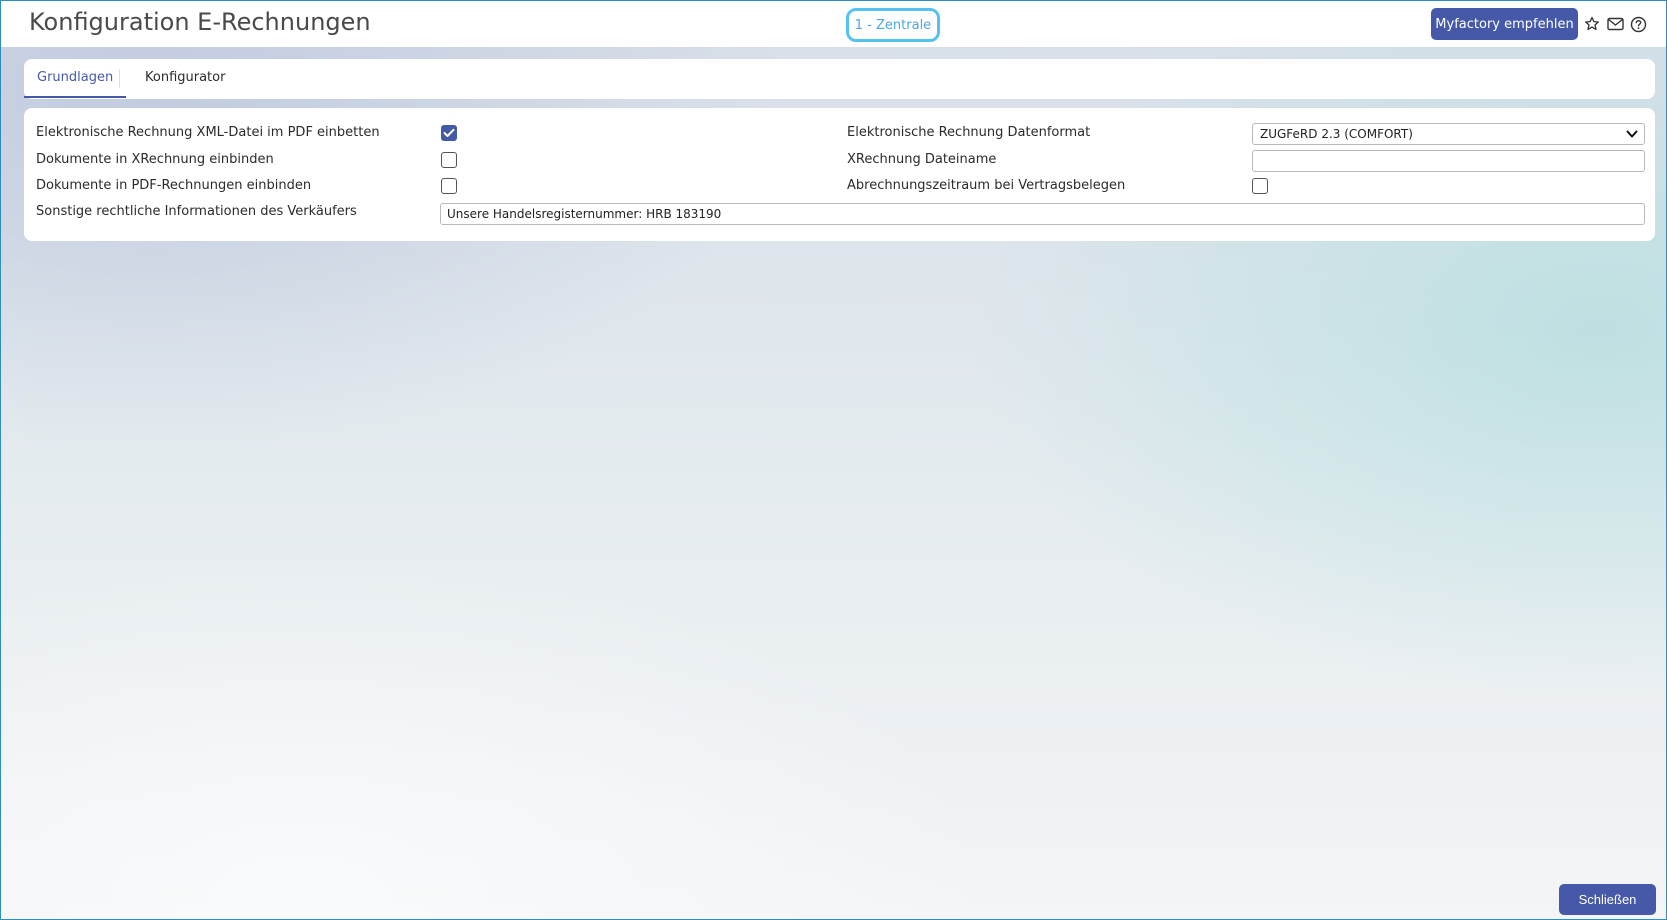 The height and width of the screenshot is (920, 1667). Describe the element at coordinates (922, 159) in the screenshot. I see `filename-label: XRechnung Dateiname` at that location.